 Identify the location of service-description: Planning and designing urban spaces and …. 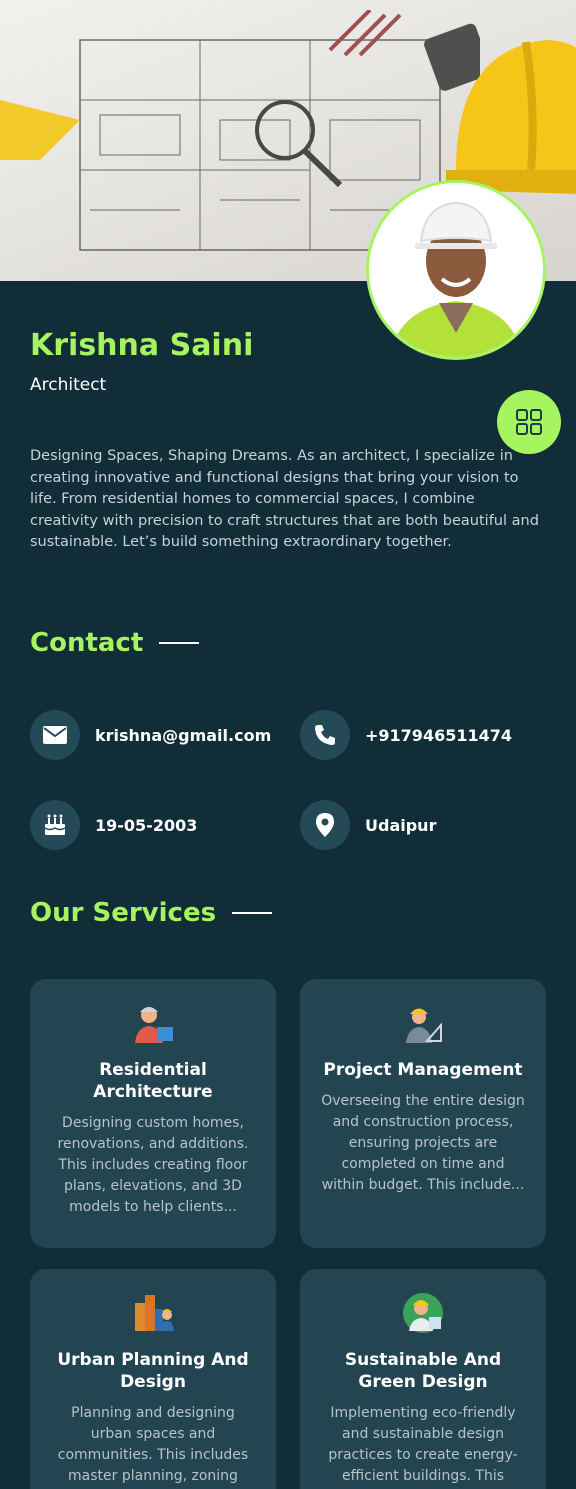
(153, 1444).